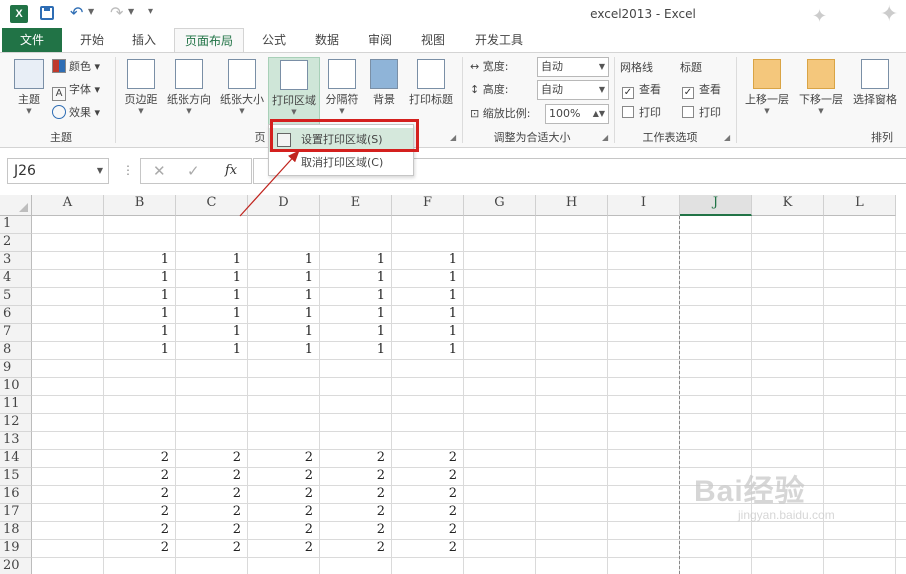  I want to click on cell-d15: 2, so click(284, 477).